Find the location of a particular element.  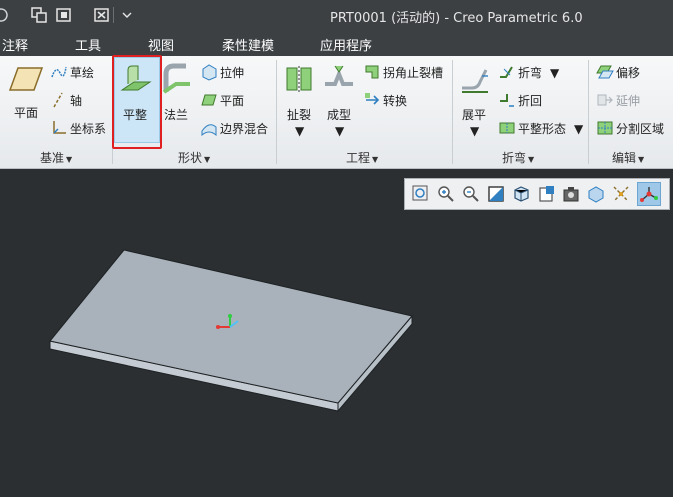

sketch-icon is located at coordinates (59, 72).